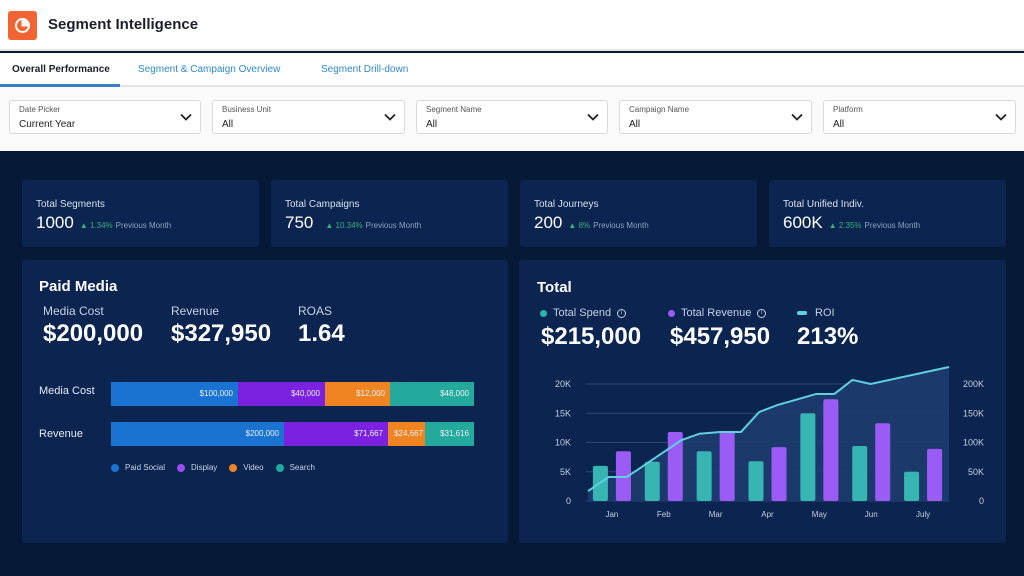 Image resolution: width=1024 pixels, height=576 pixels. Describe the element at coordinates (357, 394) in the screenshot. I see `bar-segment-video: $12,000` at that location.